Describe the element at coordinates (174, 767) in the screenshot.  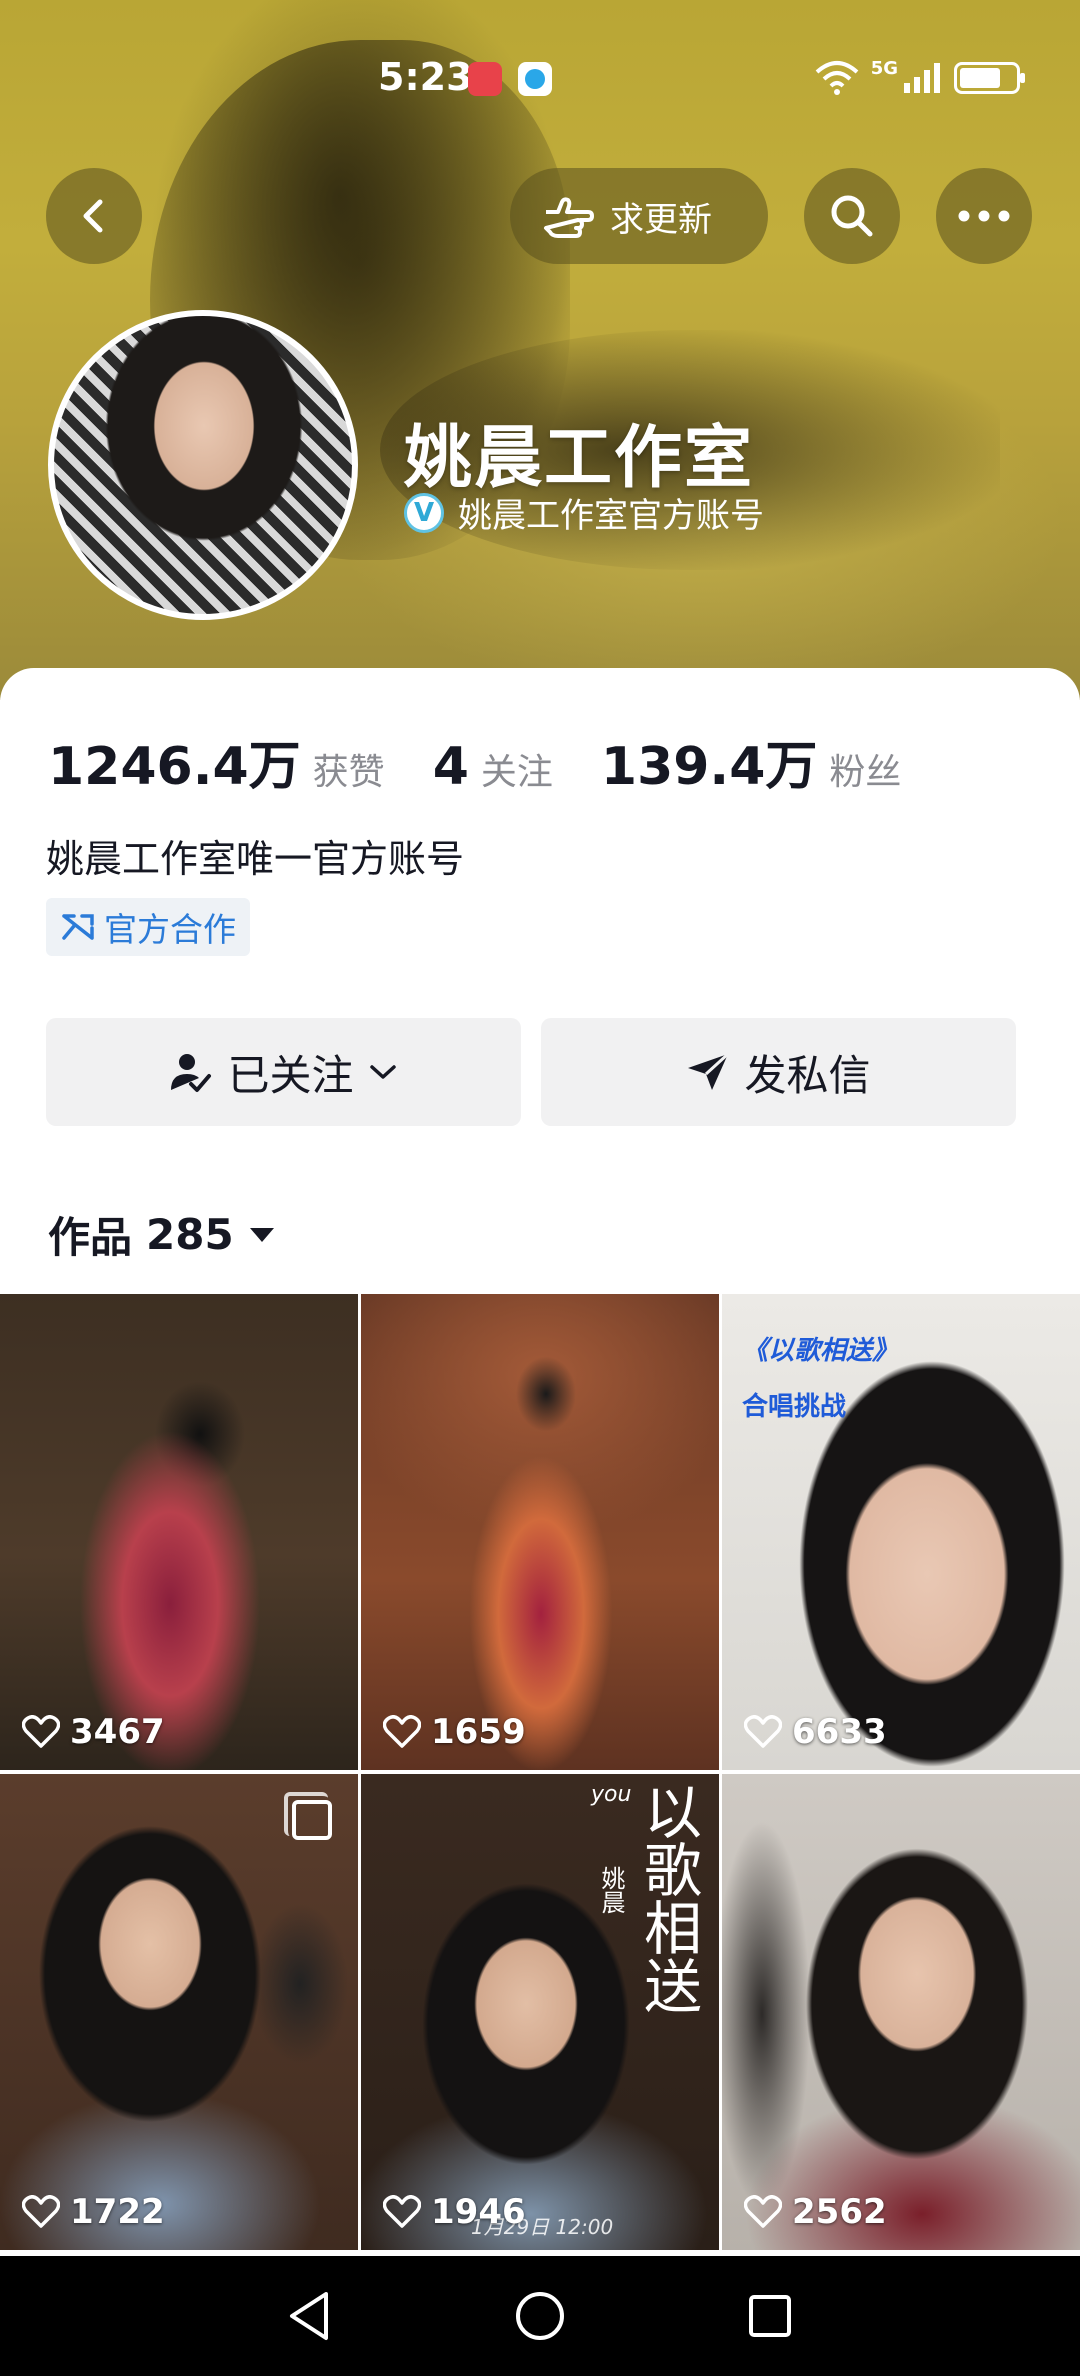
I see `stat-likes-number: 1246.4万` at that location.